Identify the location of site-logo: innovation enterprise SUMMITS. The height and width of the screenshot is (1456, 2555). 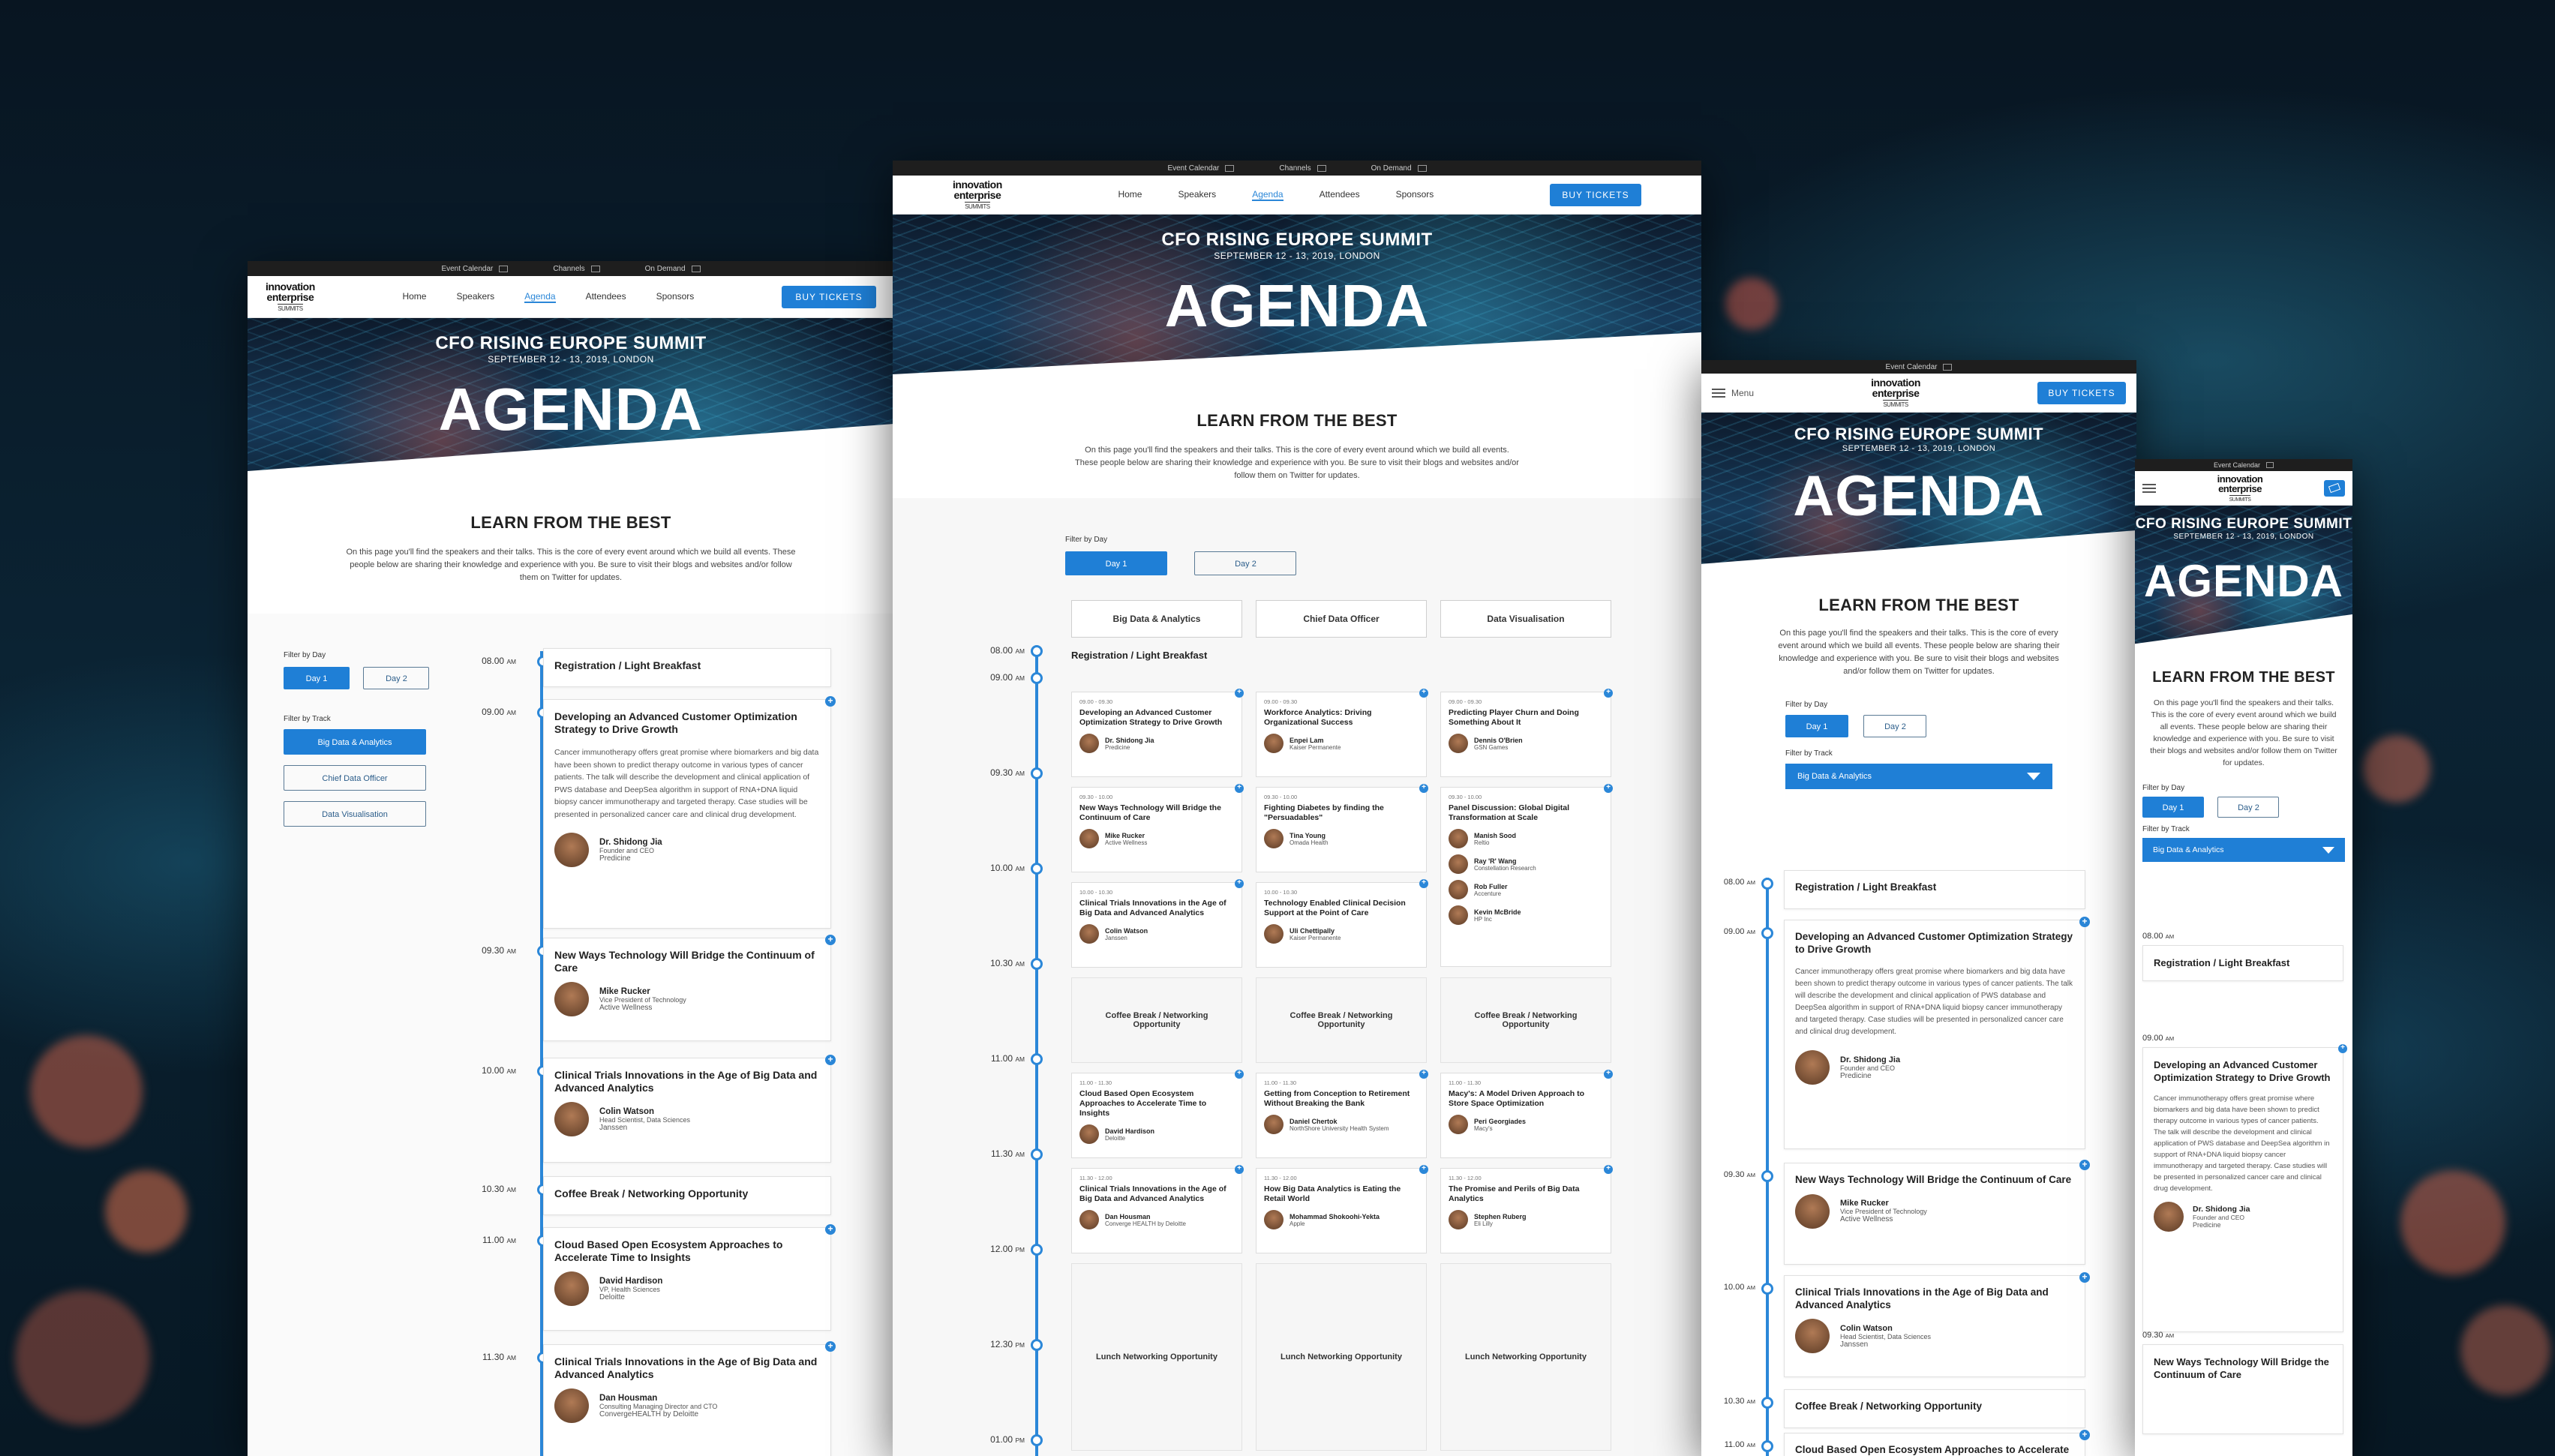
(290, 296).